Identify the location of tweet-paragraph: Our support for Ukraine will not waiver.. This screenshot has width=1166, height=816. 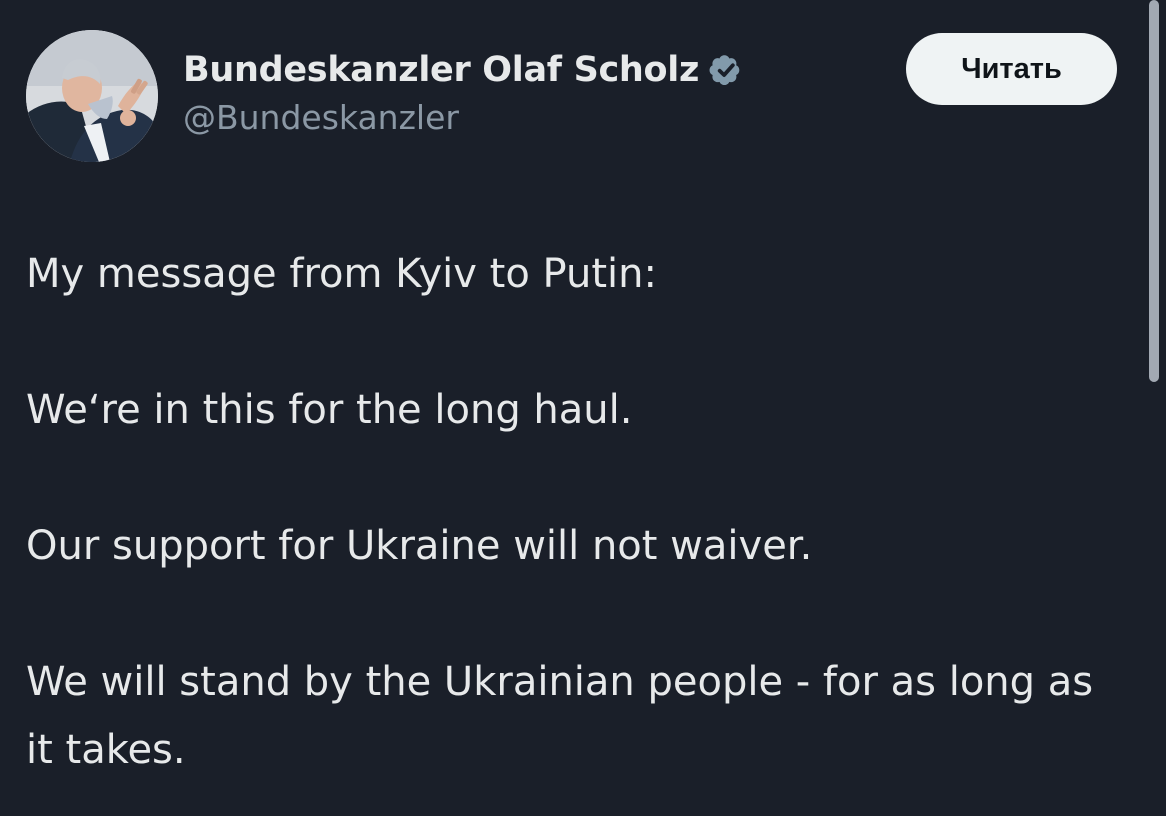
(419, 546).